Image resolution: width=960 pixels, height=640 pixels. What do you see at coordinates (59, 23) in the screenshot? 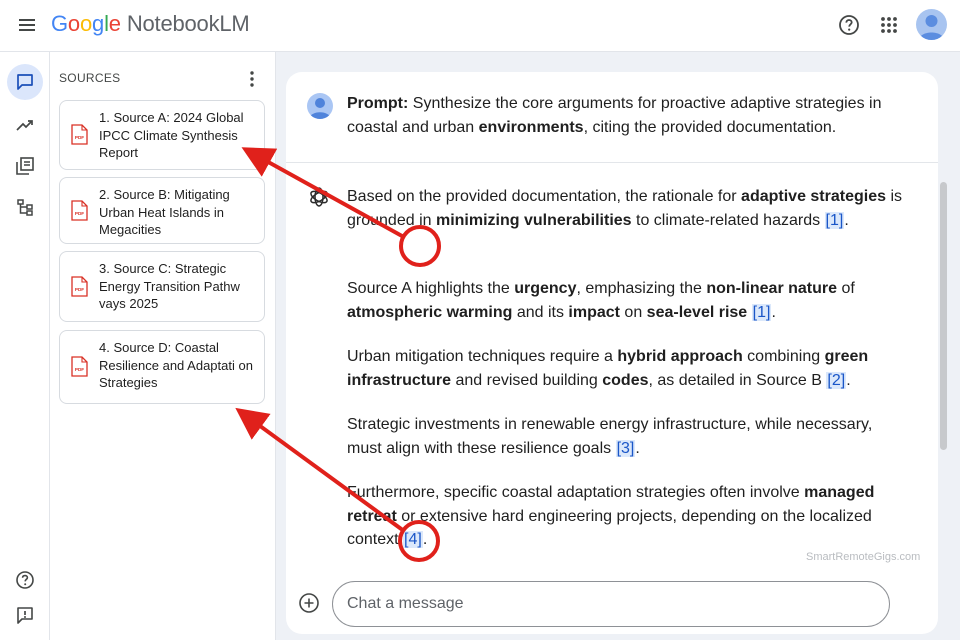
I see `logo-letter: G` at bounding box center [59, 23].